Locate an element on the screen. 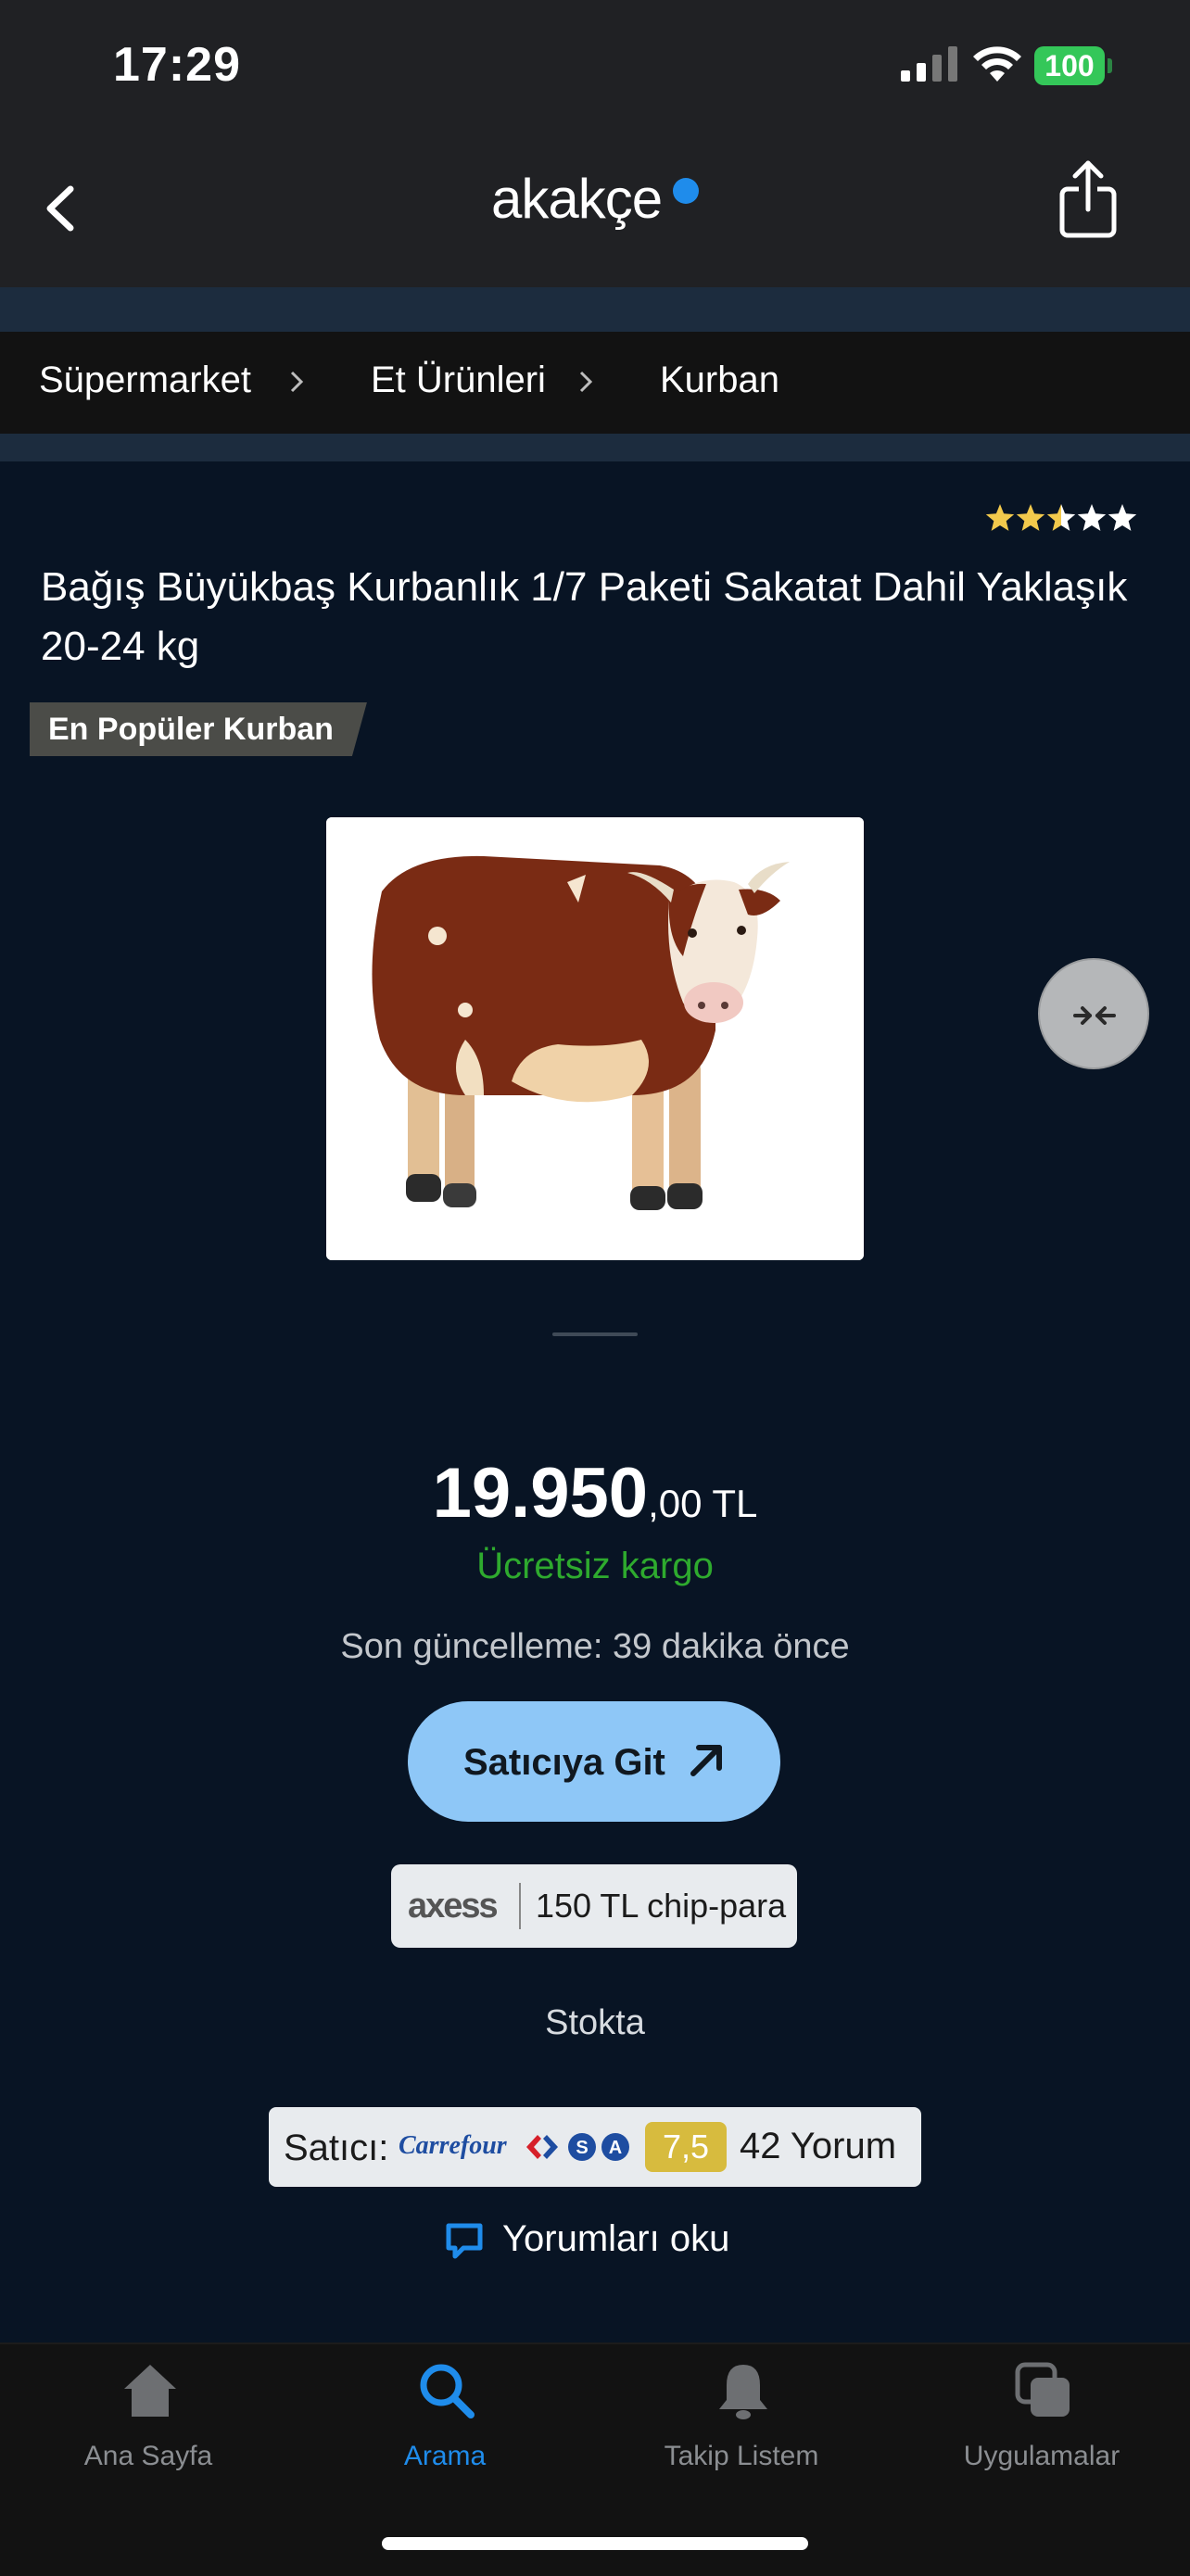 This screenshot has width=1190, height=2576. breadcrumb-item-supermarket: Süpermarket is located at coordinates (145, 380).